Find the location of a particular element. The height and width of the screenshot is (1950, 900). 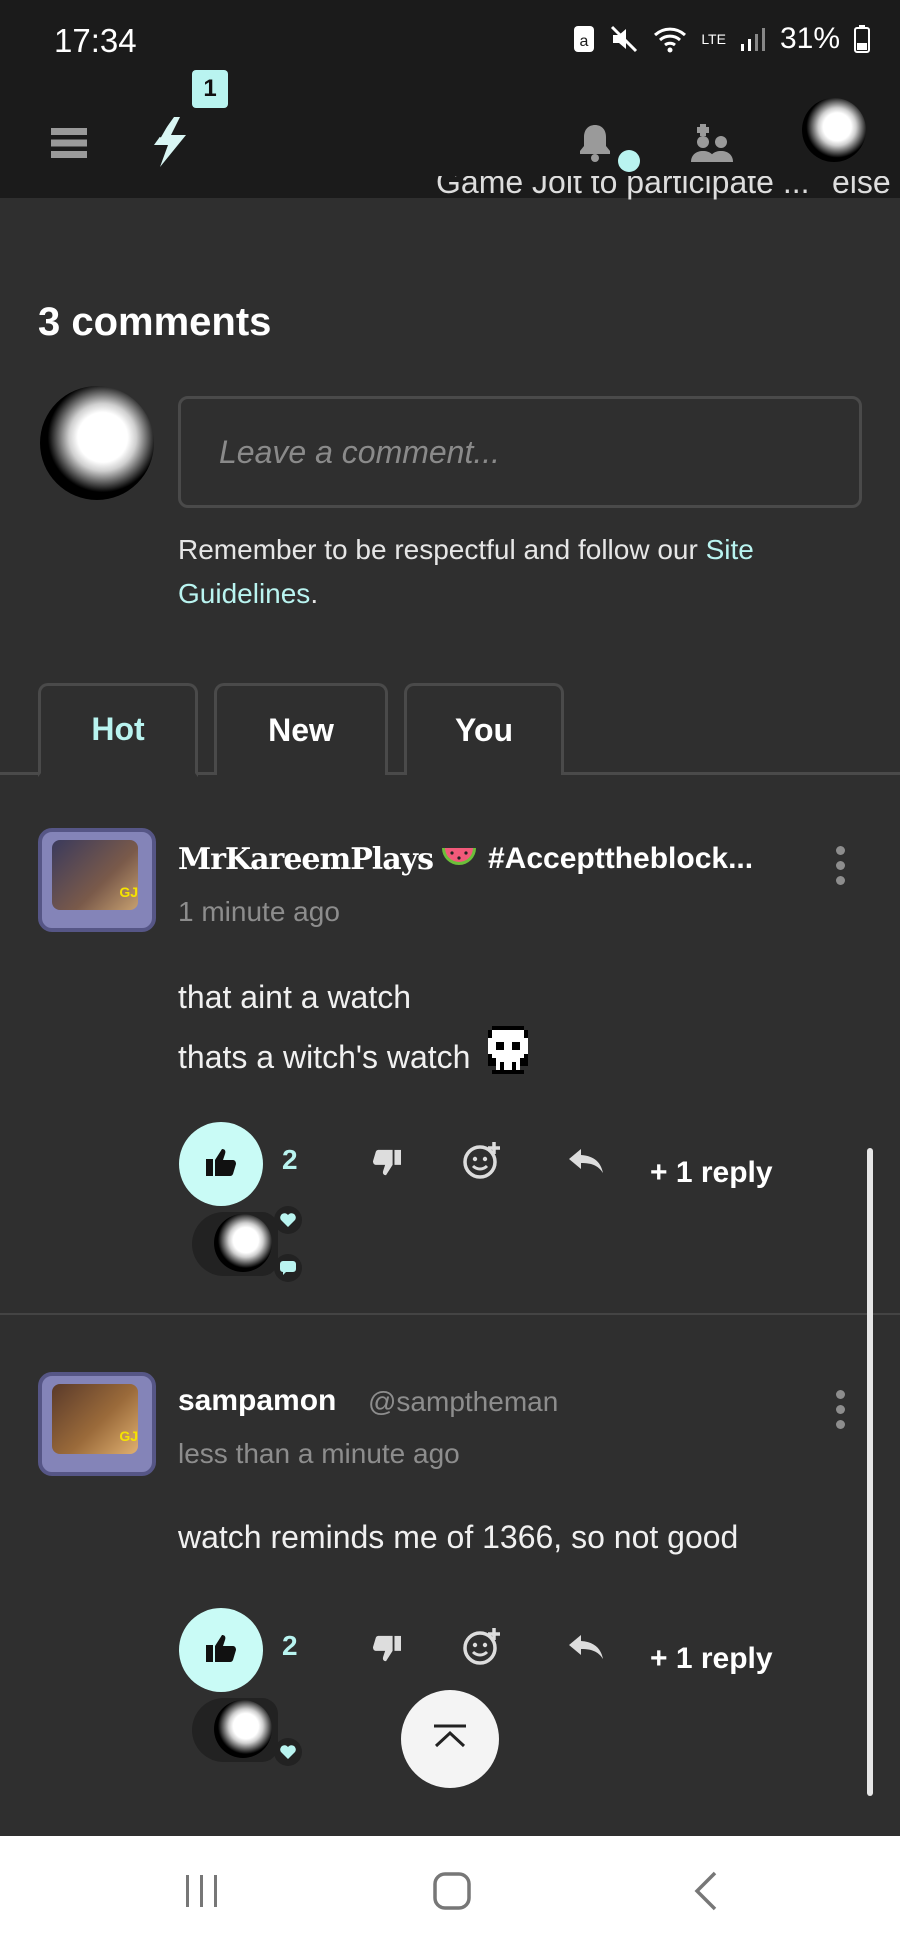

comment-badge is located at coordinates (288, 1268).